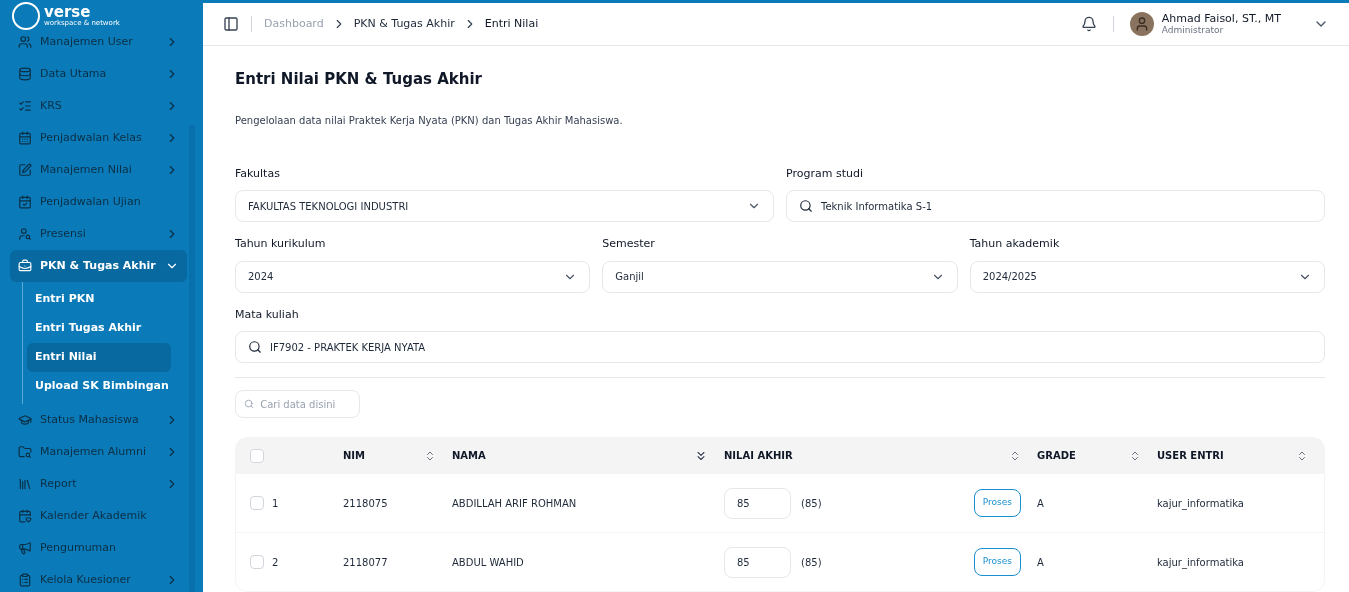 Image resolution: width=1349 pixels, height=592 pixels. Describe the element at coordinates (25, 420) in the screenshot. I see `graduation-cap-icon` at that location.